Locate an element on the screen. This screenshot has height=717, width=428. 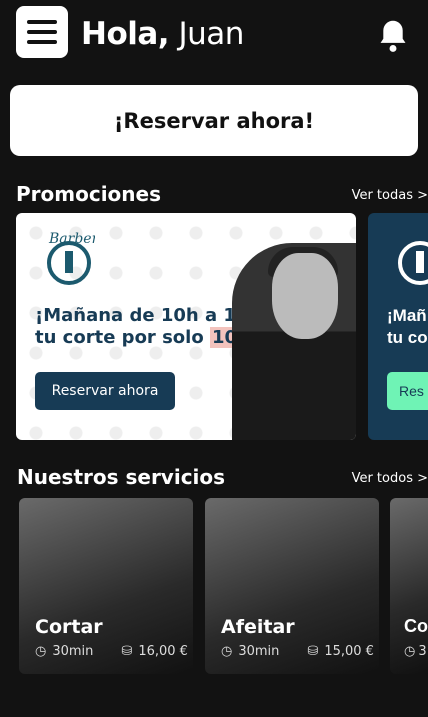
see-all-services-link: Ver todos > is located at coordinates (390, 478).